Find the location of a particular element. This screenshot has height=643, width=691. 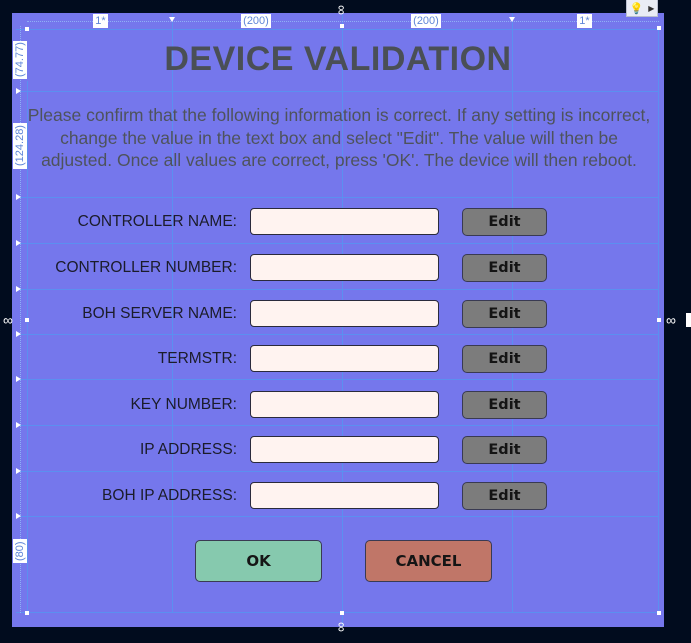

field-label: KEY NUMBER: is located at coordinates (183, 404).